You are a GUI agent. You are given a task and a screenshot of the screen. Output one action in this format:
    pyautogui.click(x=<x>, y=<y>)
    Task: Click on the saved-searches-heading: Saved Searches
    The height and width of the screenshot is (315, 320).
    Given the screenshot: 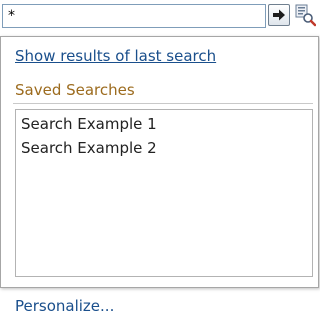 What is the action you would take?
    pyautogui.click(x=75, y=90)
    